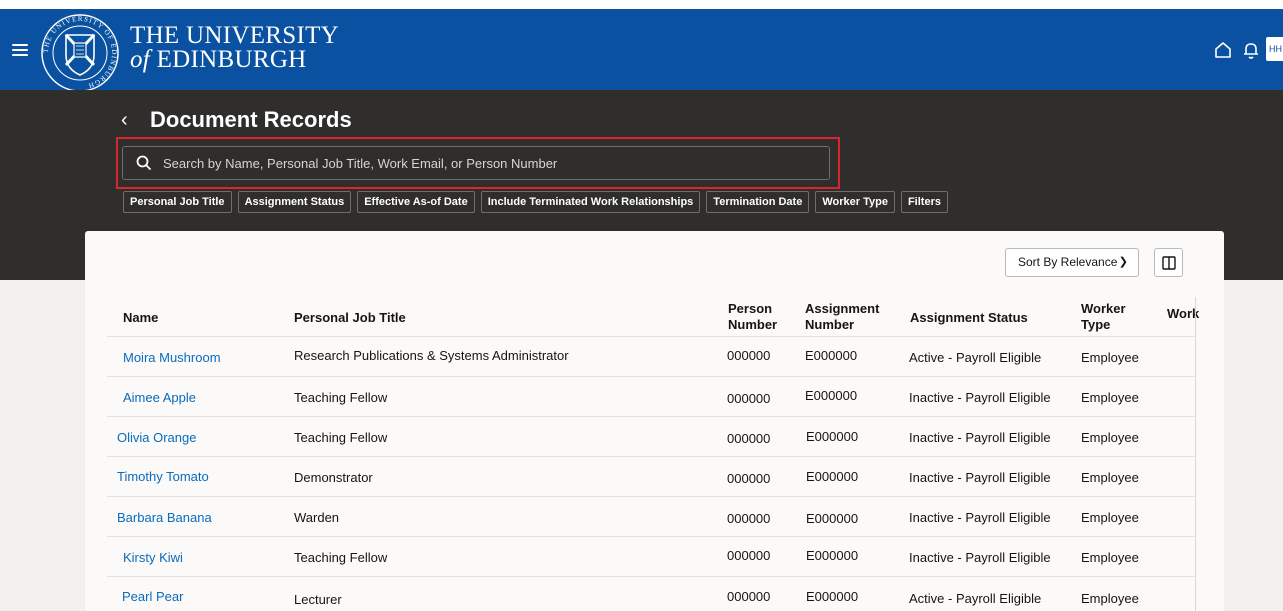  What do you see at coordinates (152, 597) in the screenshot?
I see `employee-name-link: Pearl Pear` at bounding box center [152, 597].